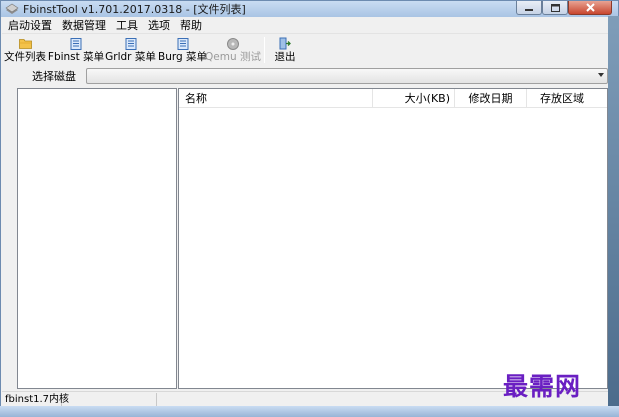  What do you see at coordinates (159, 26) in the screenshot?
I see `menu-options: 选项` at bounding box center [159, 26].